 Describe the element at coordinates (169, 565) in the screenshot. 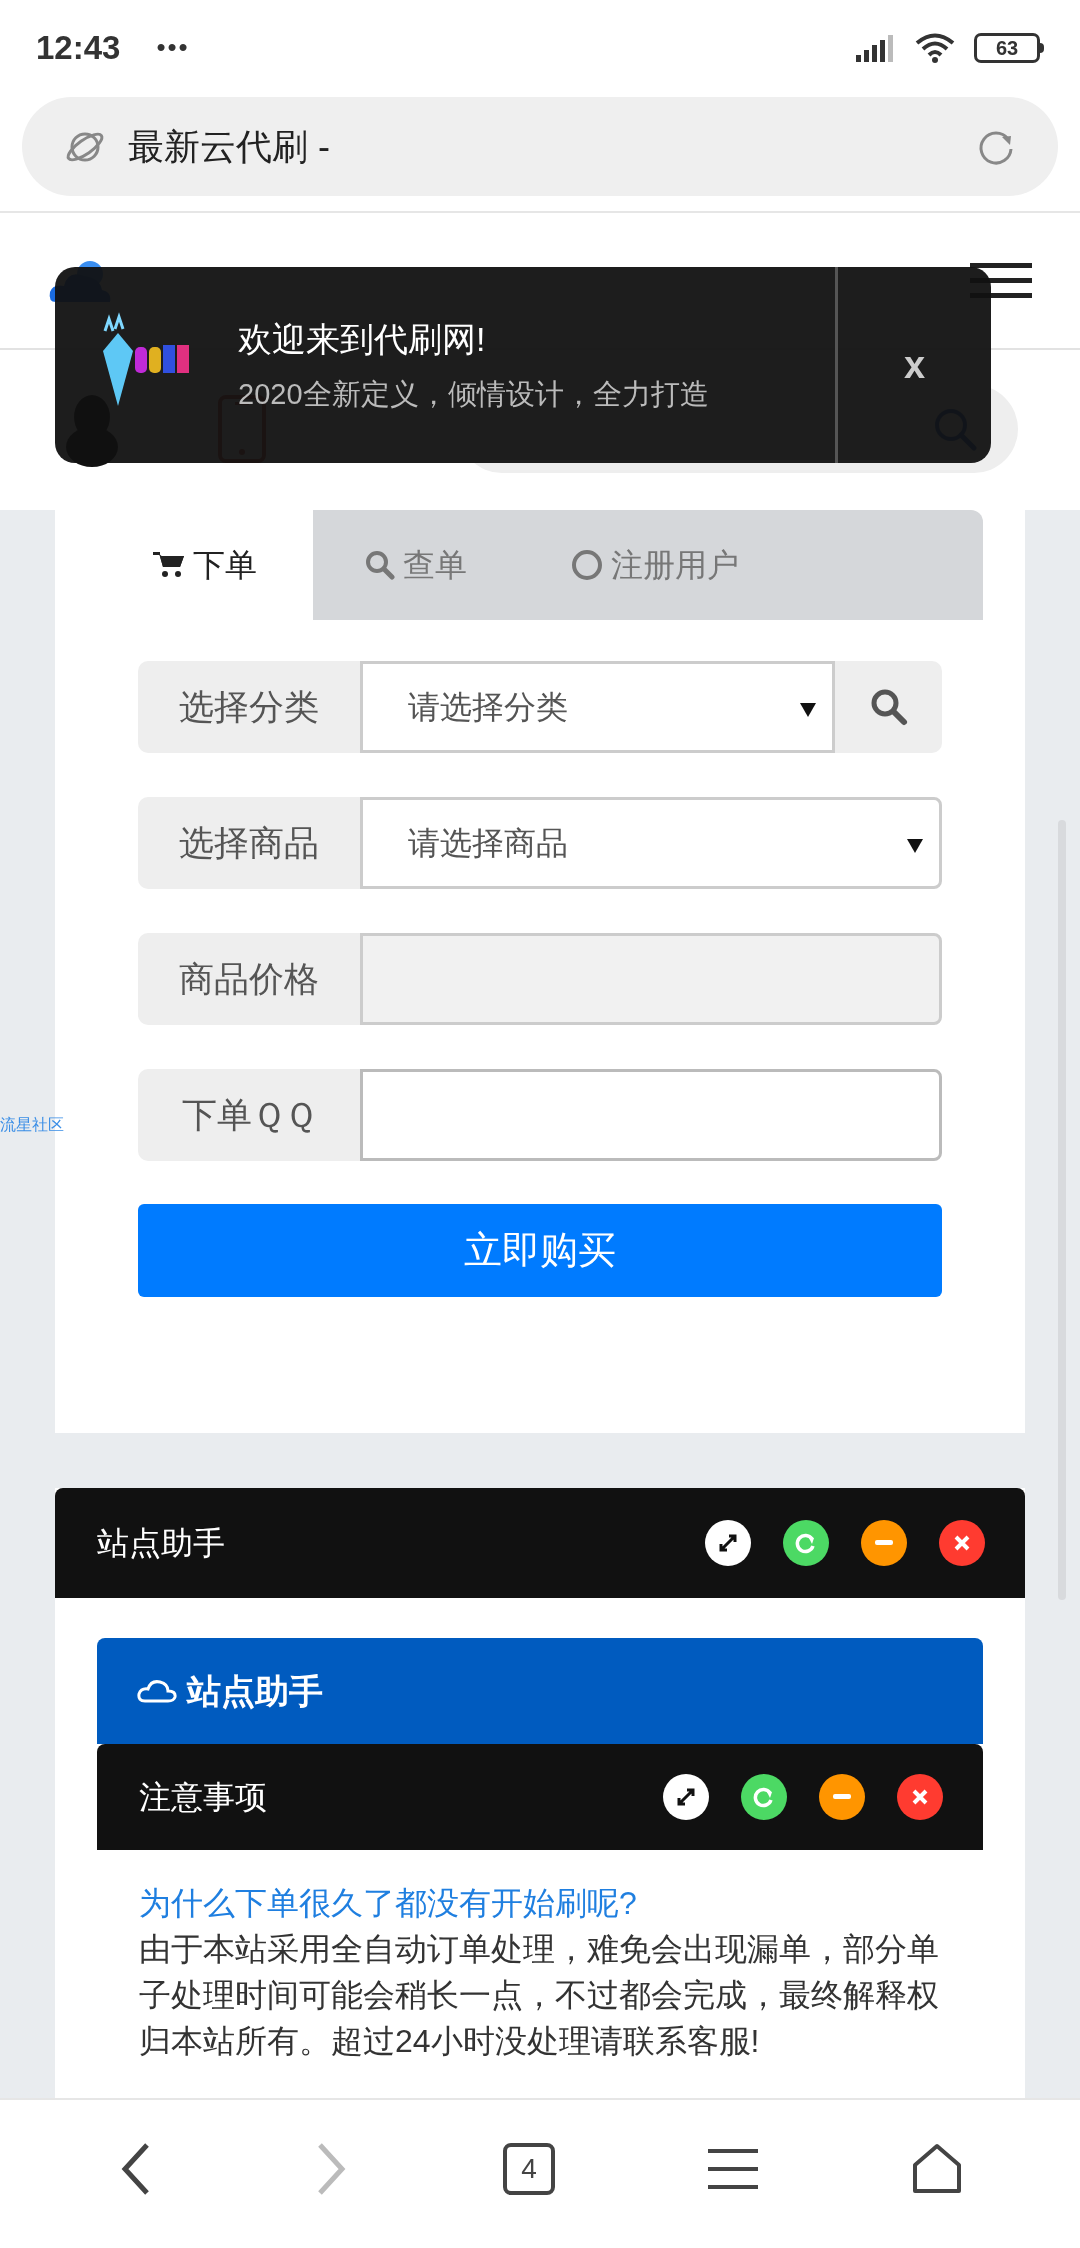

I see `cart-icon` at that location.